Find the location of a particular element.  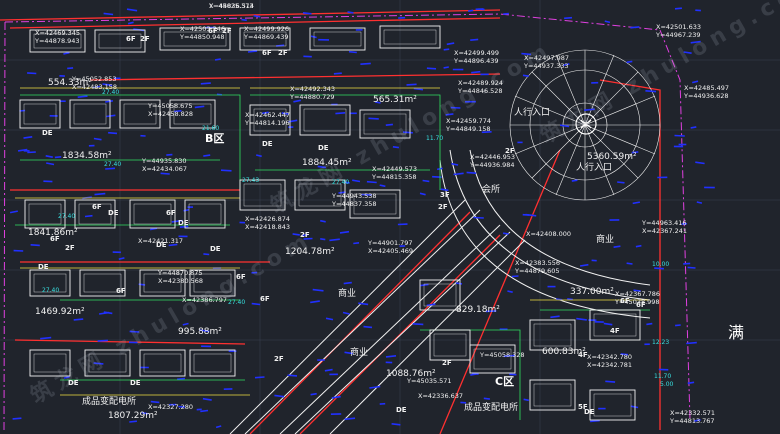

dimension-label: 27.43 is located at coordinates (251, 180).